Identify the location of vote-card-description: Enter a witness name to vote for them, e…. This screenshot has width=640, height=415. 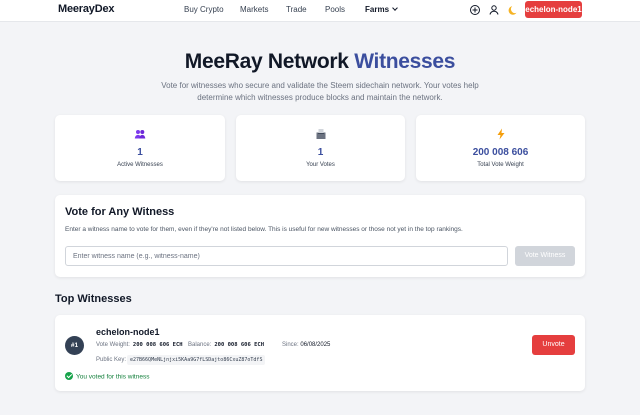
(264, 229).